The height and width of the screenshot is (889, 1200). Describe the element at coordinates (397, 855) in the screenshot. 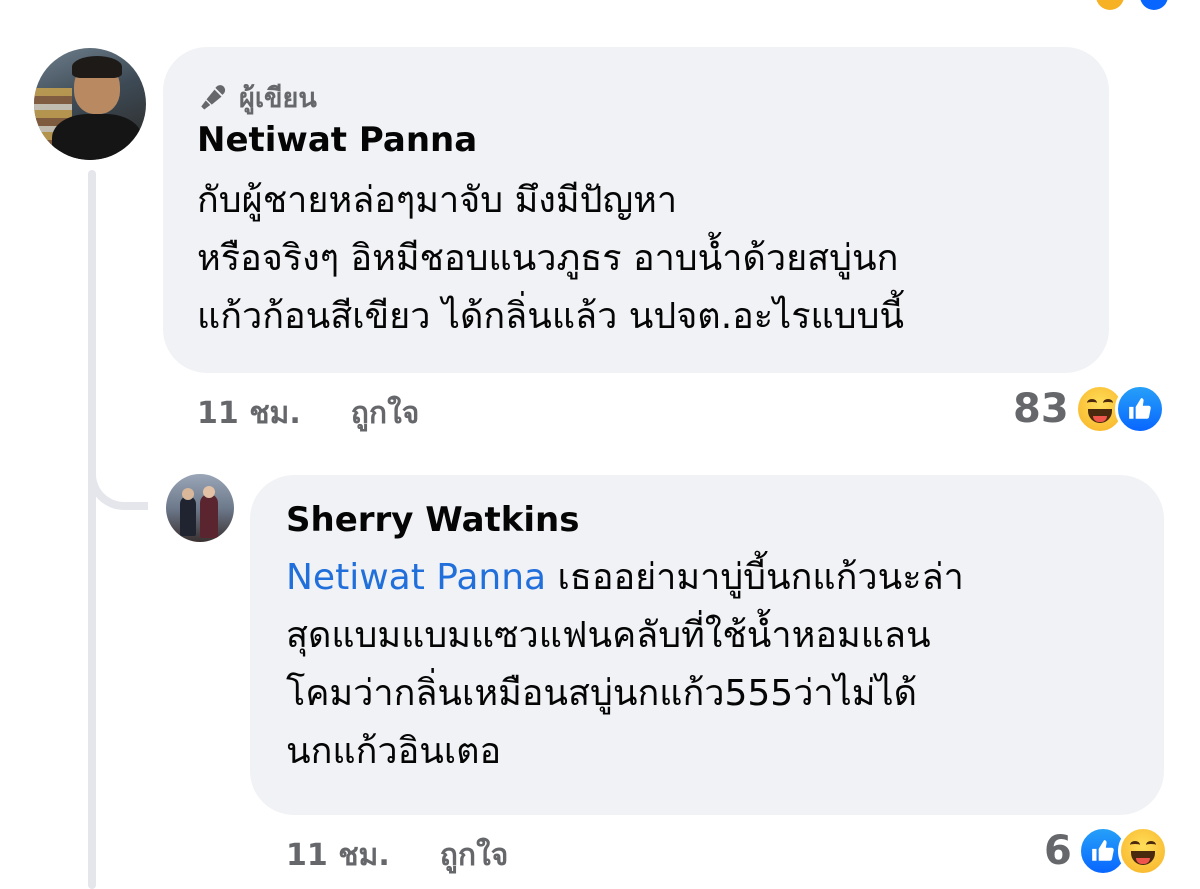

I see `reply-actions: 11 ชม. ถูกใจ` at that location.